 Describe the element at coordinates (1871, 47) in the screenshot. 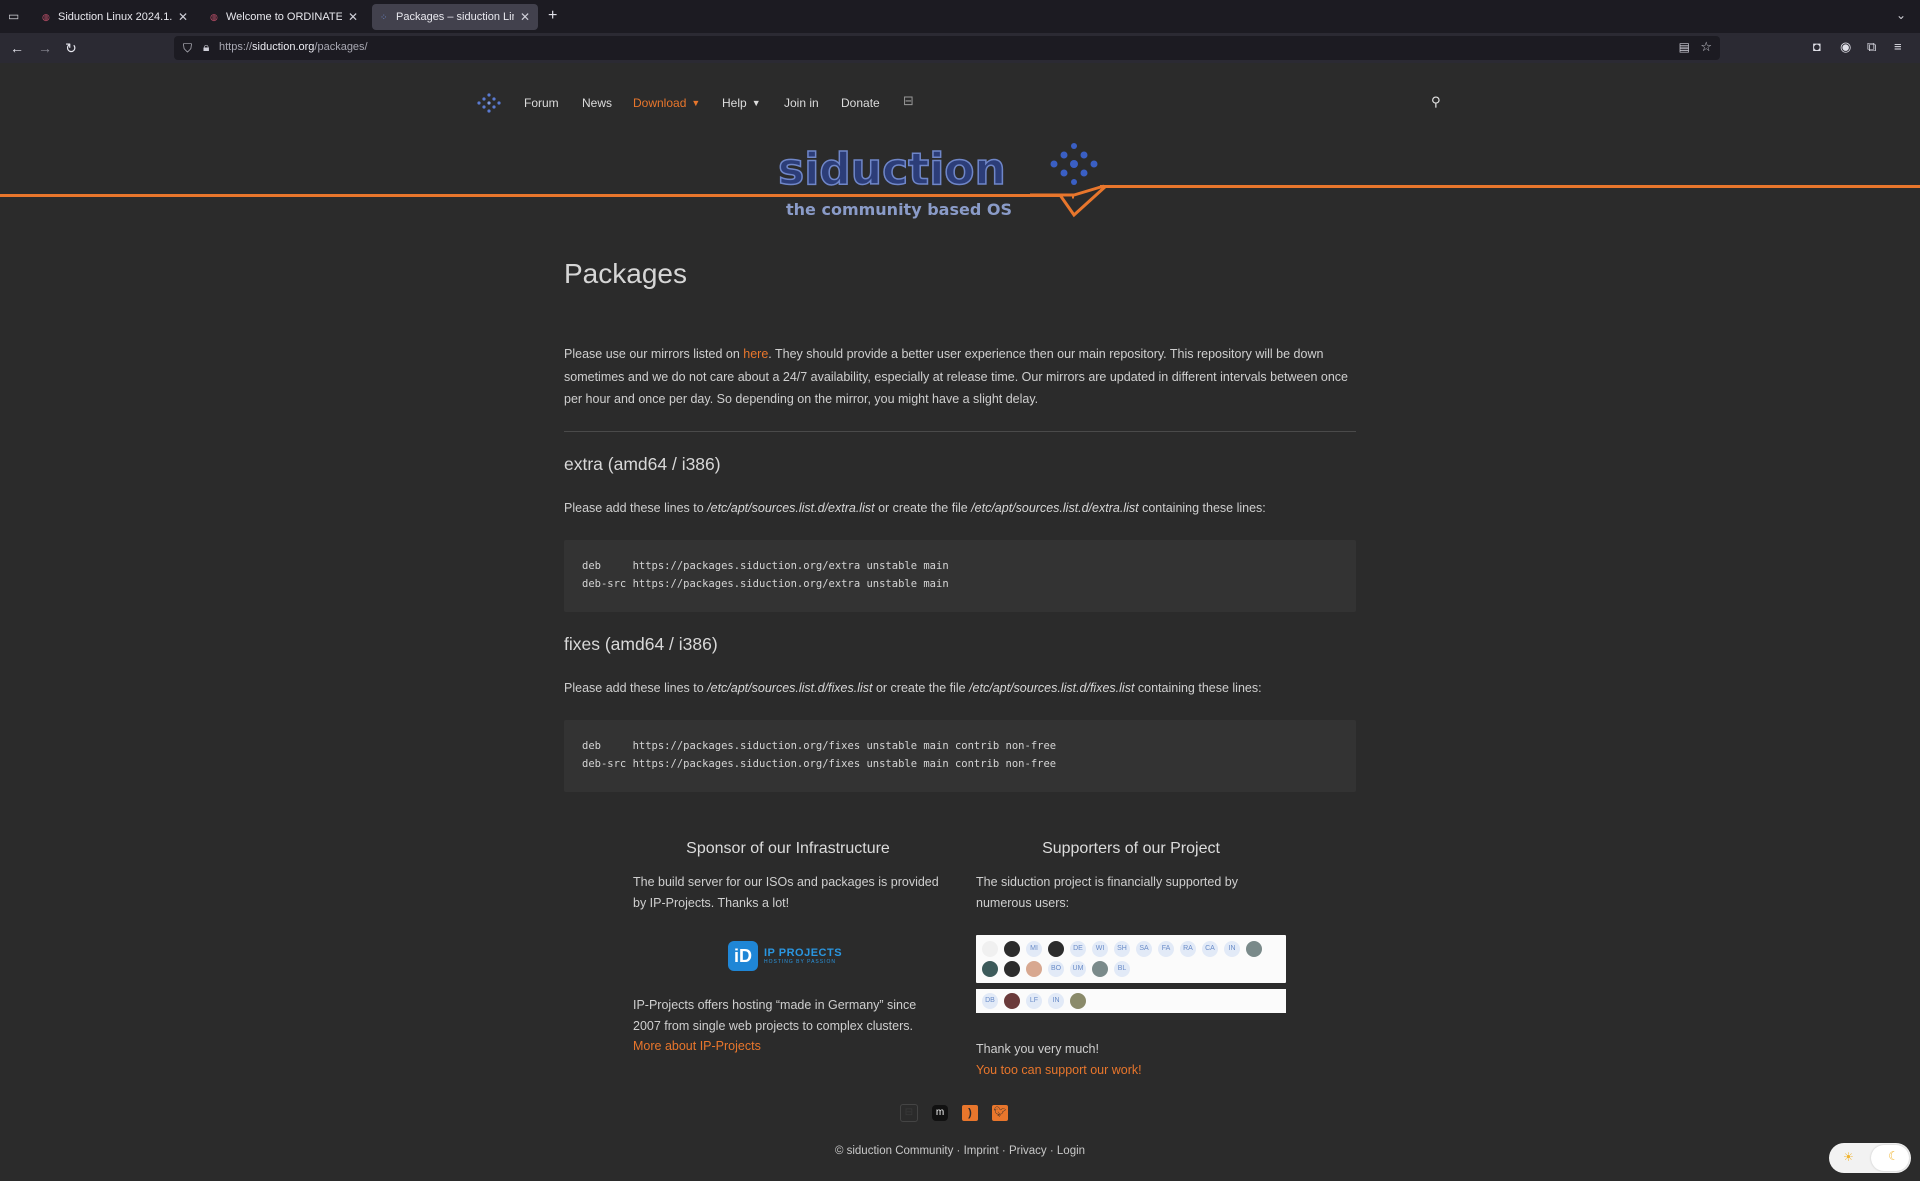

I see `extensions-icon: ⧉` at that location.